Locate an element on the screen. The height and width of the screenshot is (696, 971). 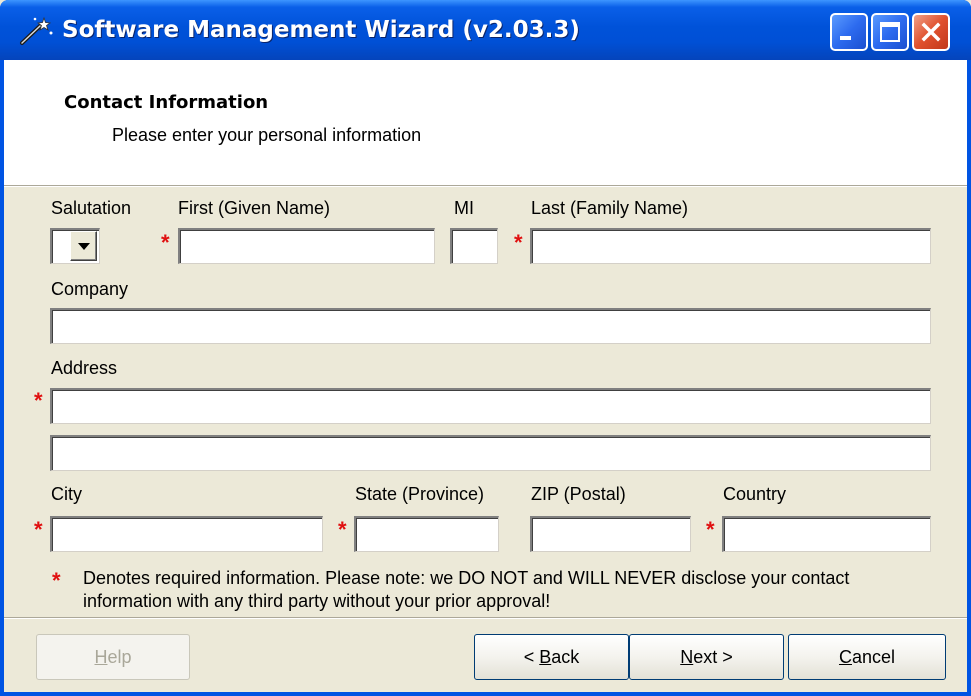
close-icon is located at coordinates (931, 32).